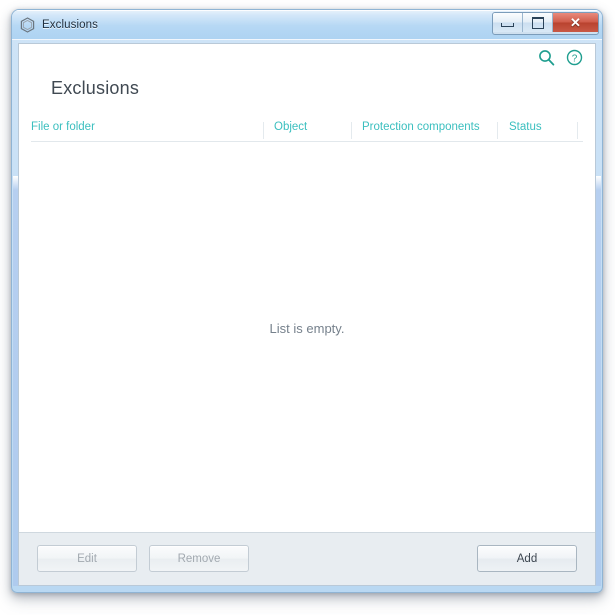 Image resolution: width=615 pixels, height=615 pixels. I want to click on column-header-object: Object, so click(290, 127).